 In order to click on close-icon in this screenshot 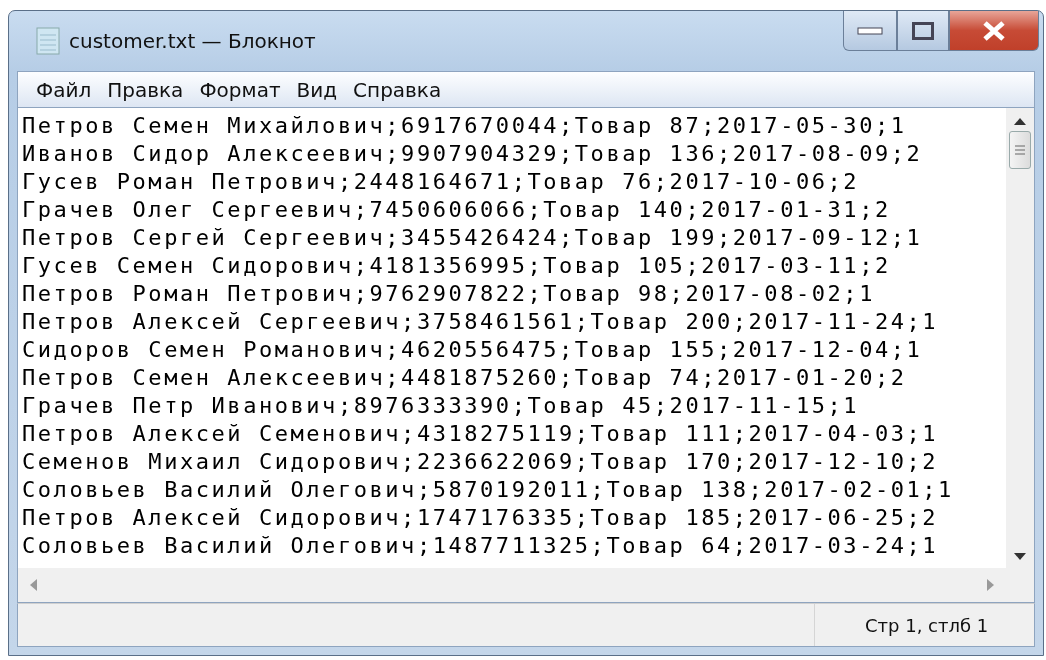, I will do `click(994, 30)`.